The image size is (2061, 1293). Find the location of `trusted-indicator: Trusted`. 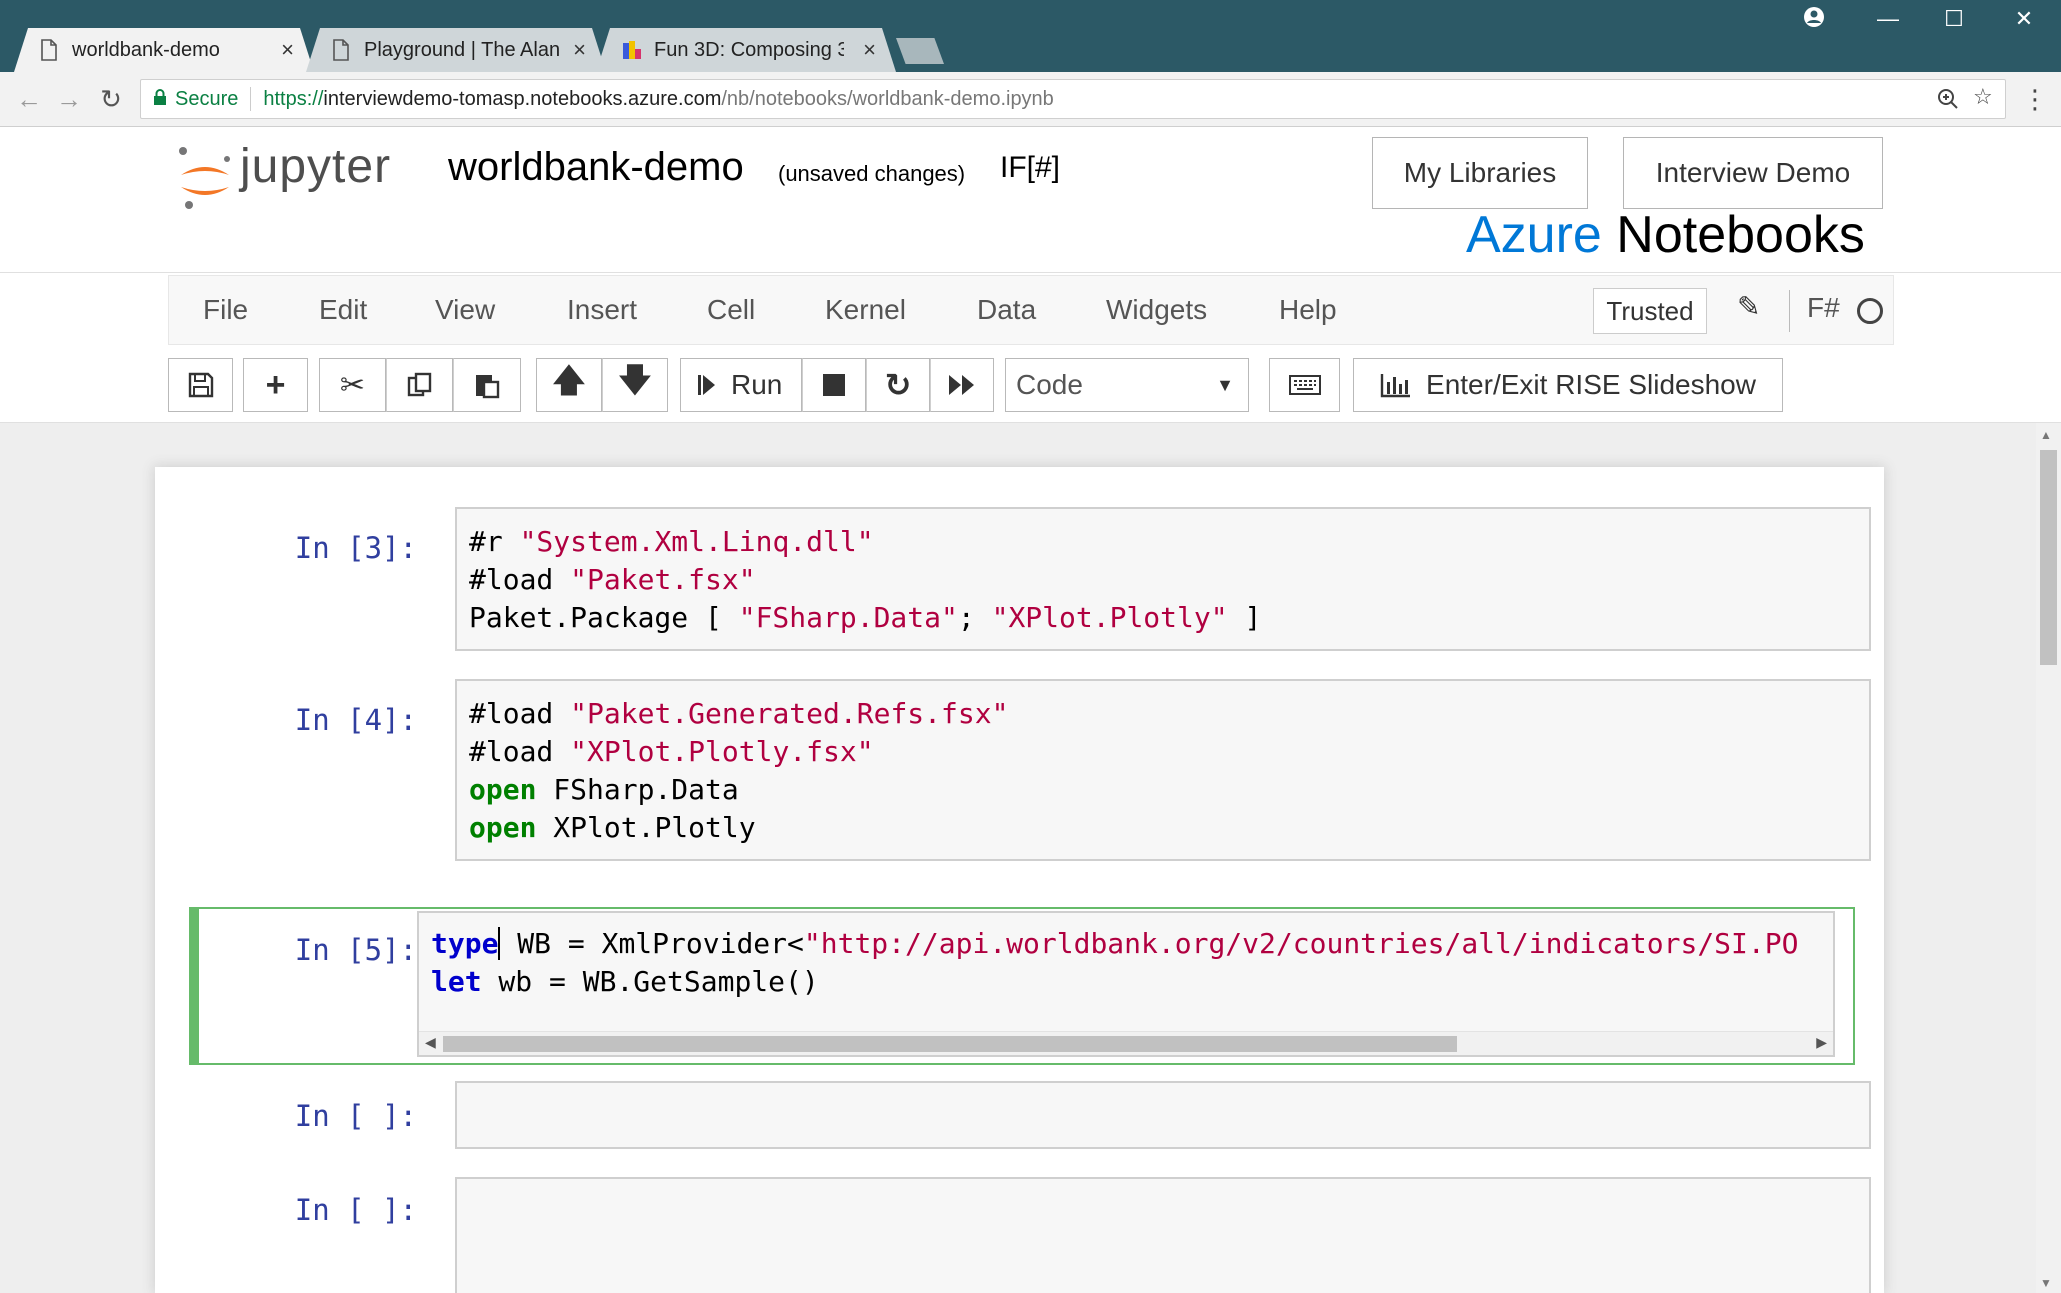

trusted-indicator: Trusted is located at coordinates (1650, 311).